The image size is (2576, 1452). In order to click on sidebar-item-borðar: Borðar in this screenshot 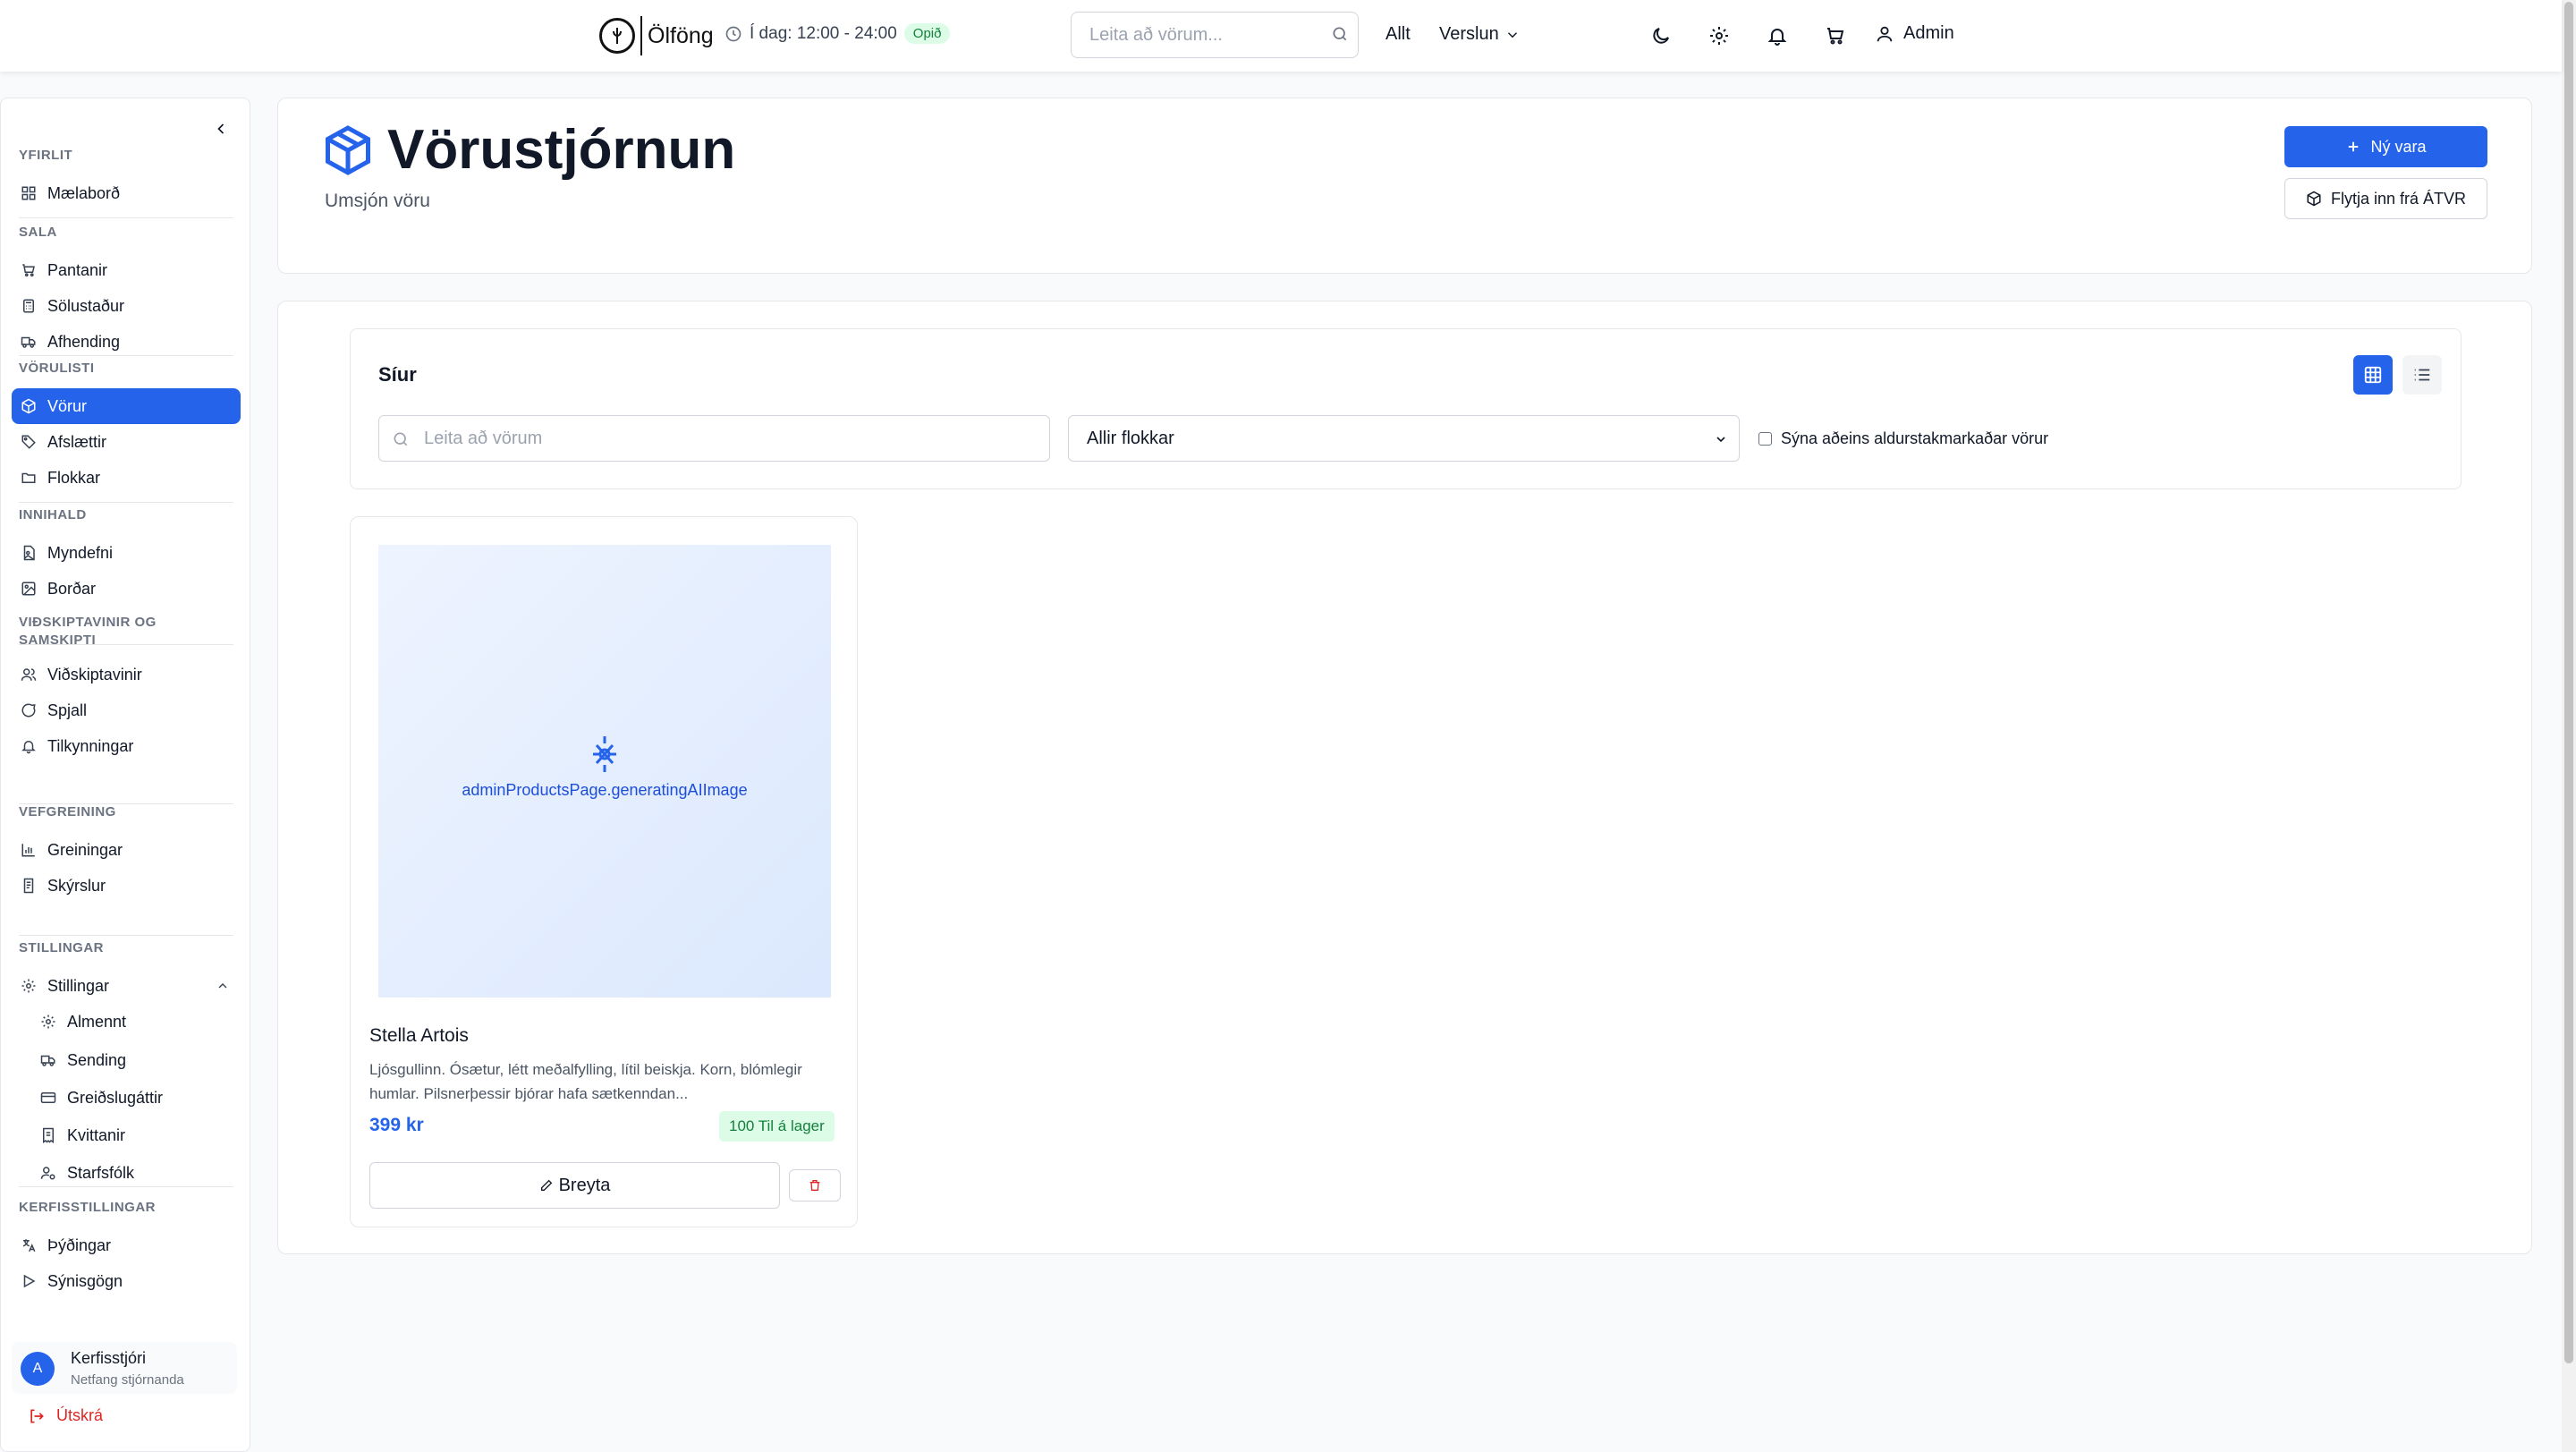, I will do `click(126, 589)`.